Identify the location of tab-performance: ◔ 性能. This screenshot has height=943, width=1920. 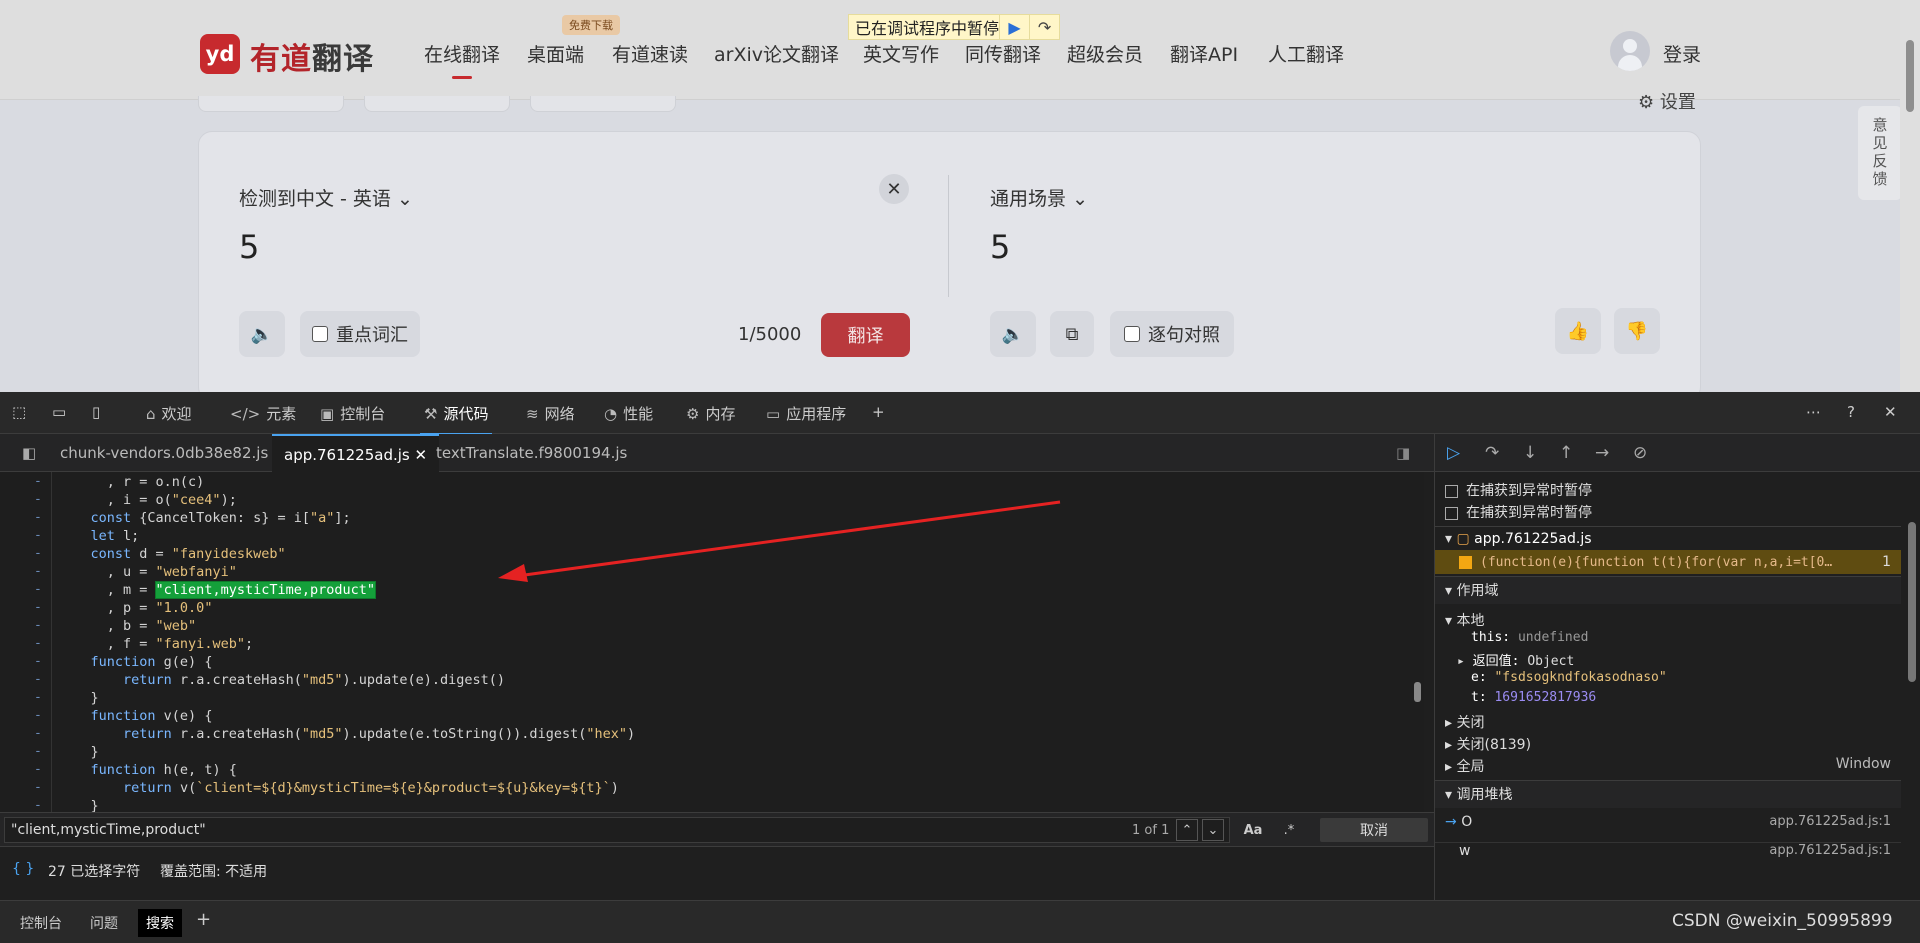
(628, 413).